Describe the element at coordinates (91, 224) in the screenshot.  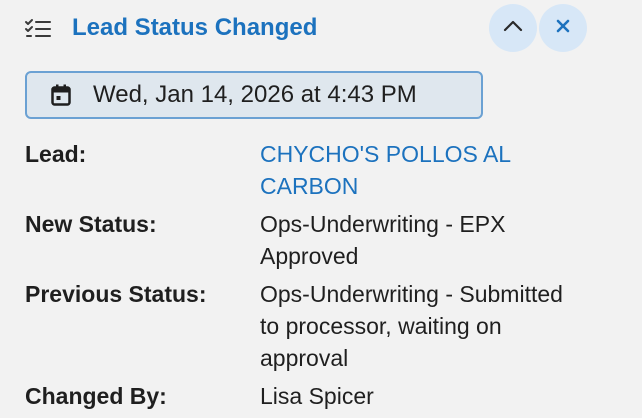
I see `new-status-label: New Status:` at that location.